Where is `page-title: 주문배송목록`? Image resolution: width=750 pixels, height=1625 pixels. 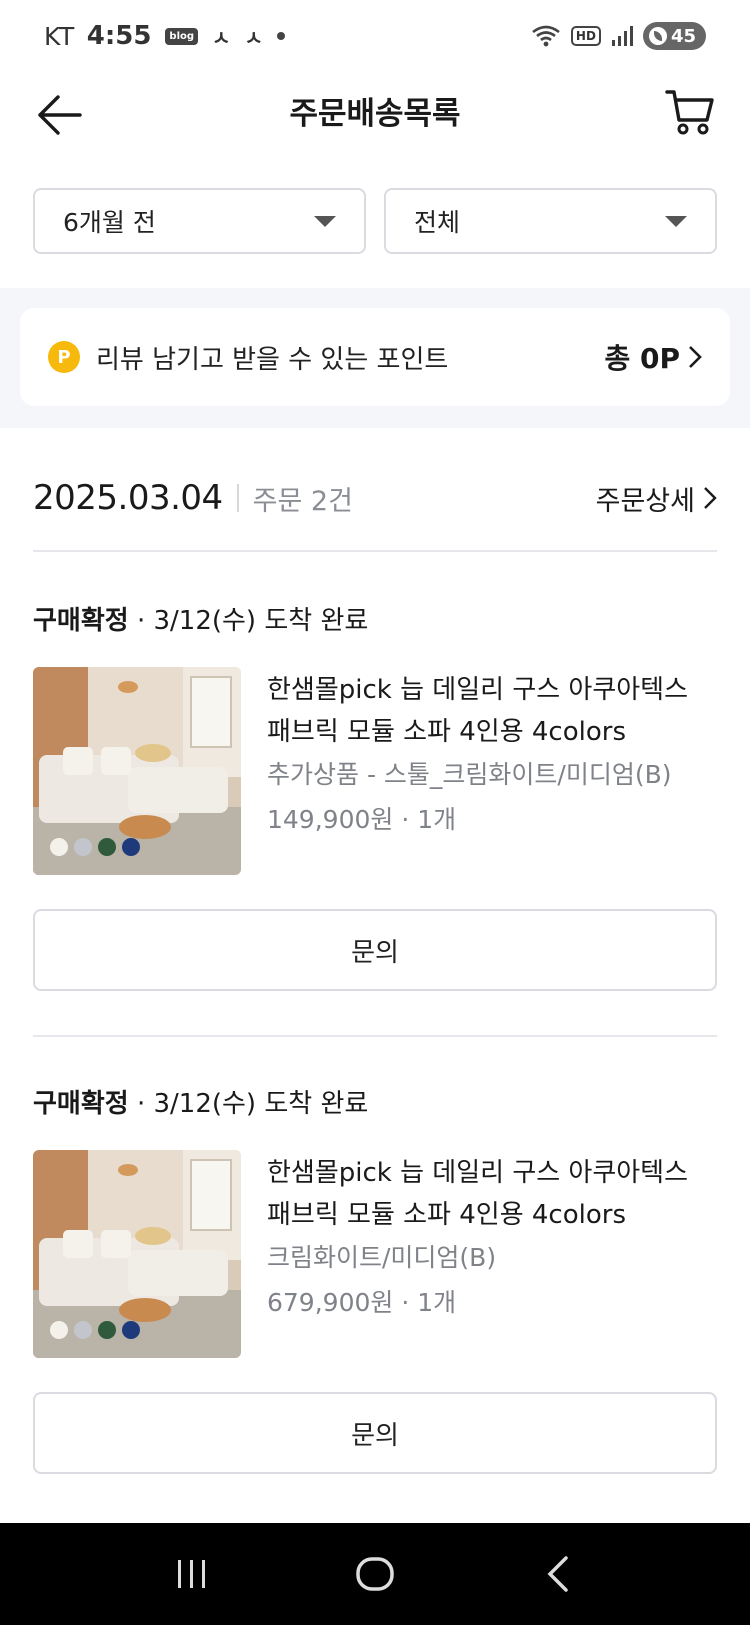 page-title: 주문배송목록 is located at coordinates (375, 113).